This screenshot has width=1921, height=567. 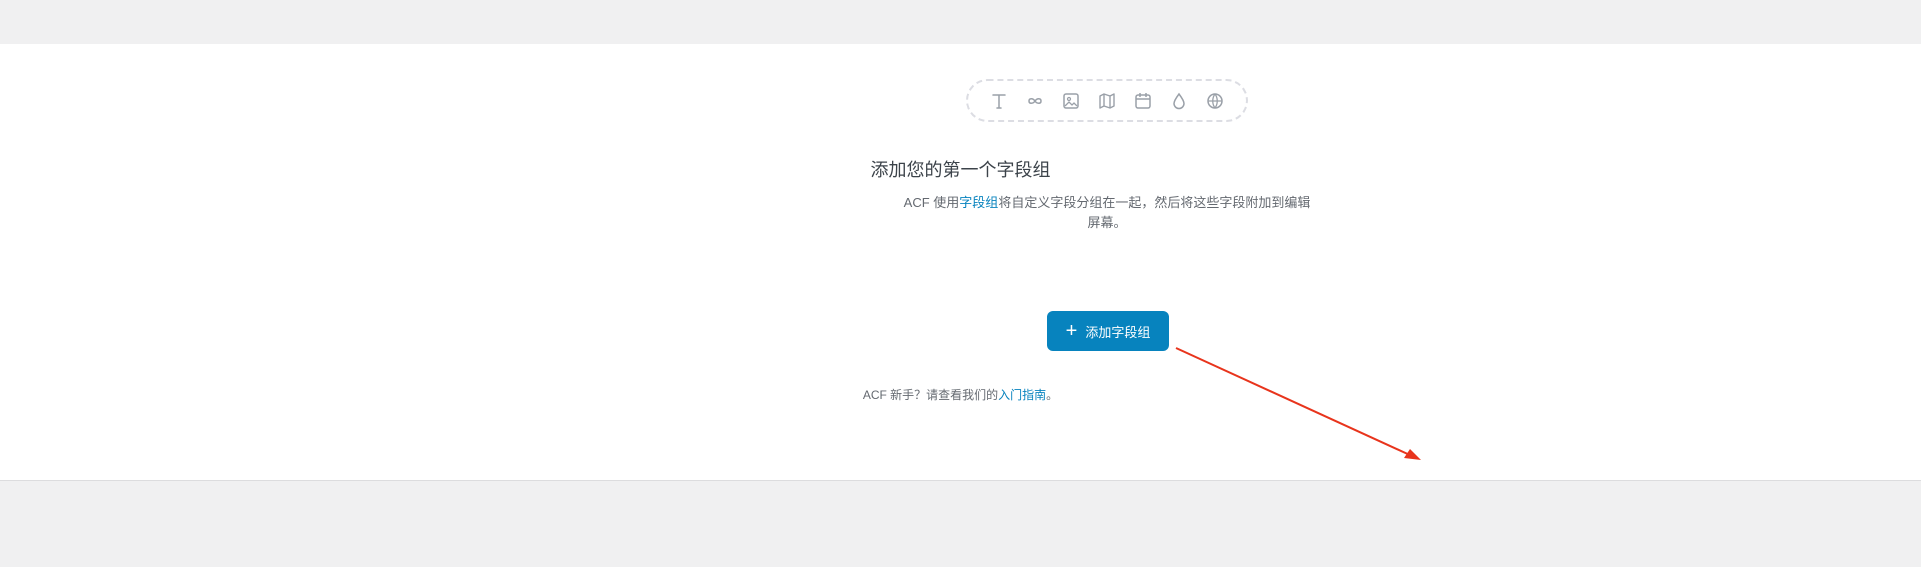 What do you see at coordinates (1154, 212) in the screenshot?
I see `desc-suffix: 将自定义字段分组在一起，然后将这些字段附加到编辑屏幕。` at bounding box center [1154, 212].